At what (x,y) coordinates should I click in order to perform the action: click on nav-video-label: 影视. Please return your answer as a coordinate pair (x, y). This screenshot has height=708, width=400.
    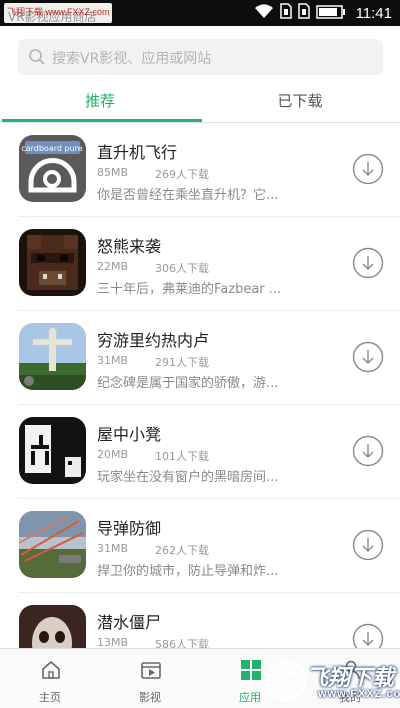
    Looking at the image, I should click on (150, 697).